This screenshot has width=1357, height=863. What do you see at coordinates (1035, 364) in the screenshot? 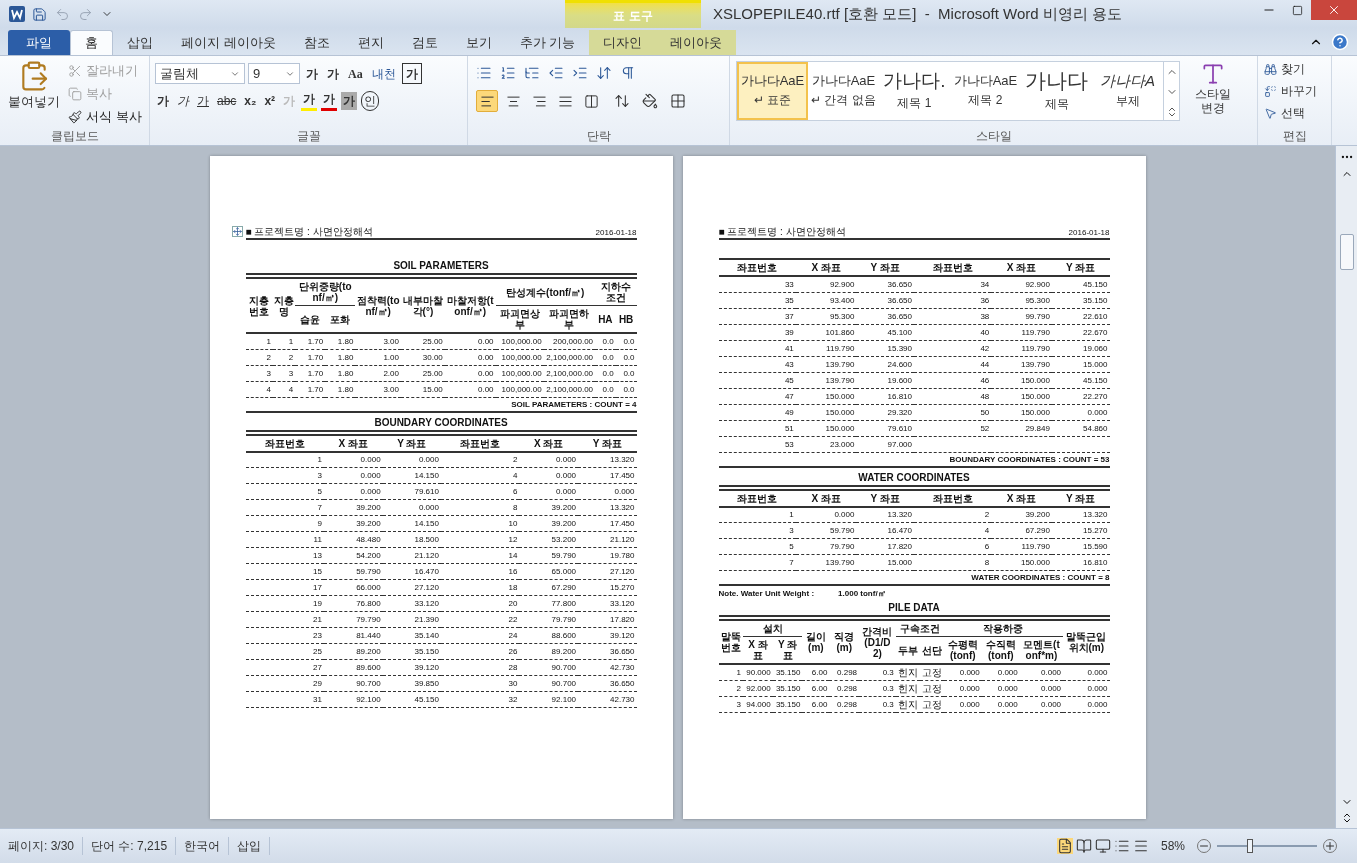
I see `table-cell: 139.790` at bounding box center [1035, 364].